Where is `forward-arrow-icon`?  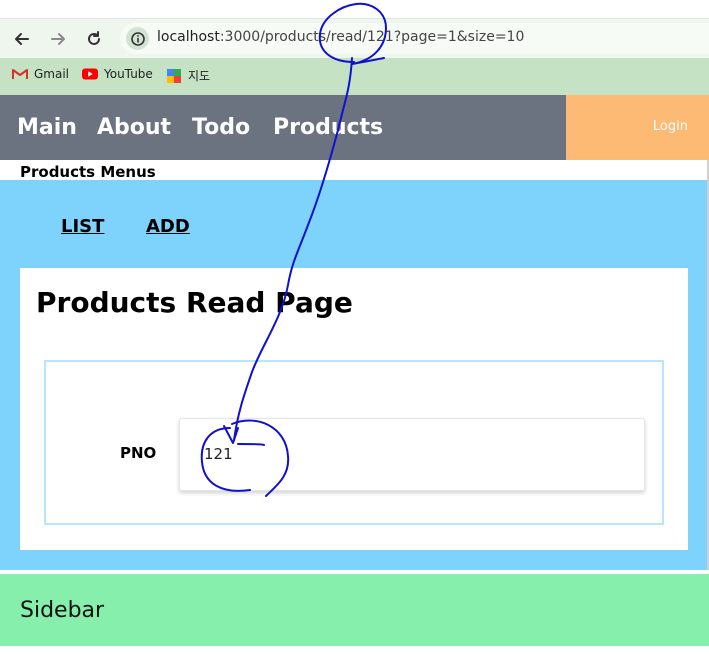
forward-arrow-icon is located at coordinates (58, 39).